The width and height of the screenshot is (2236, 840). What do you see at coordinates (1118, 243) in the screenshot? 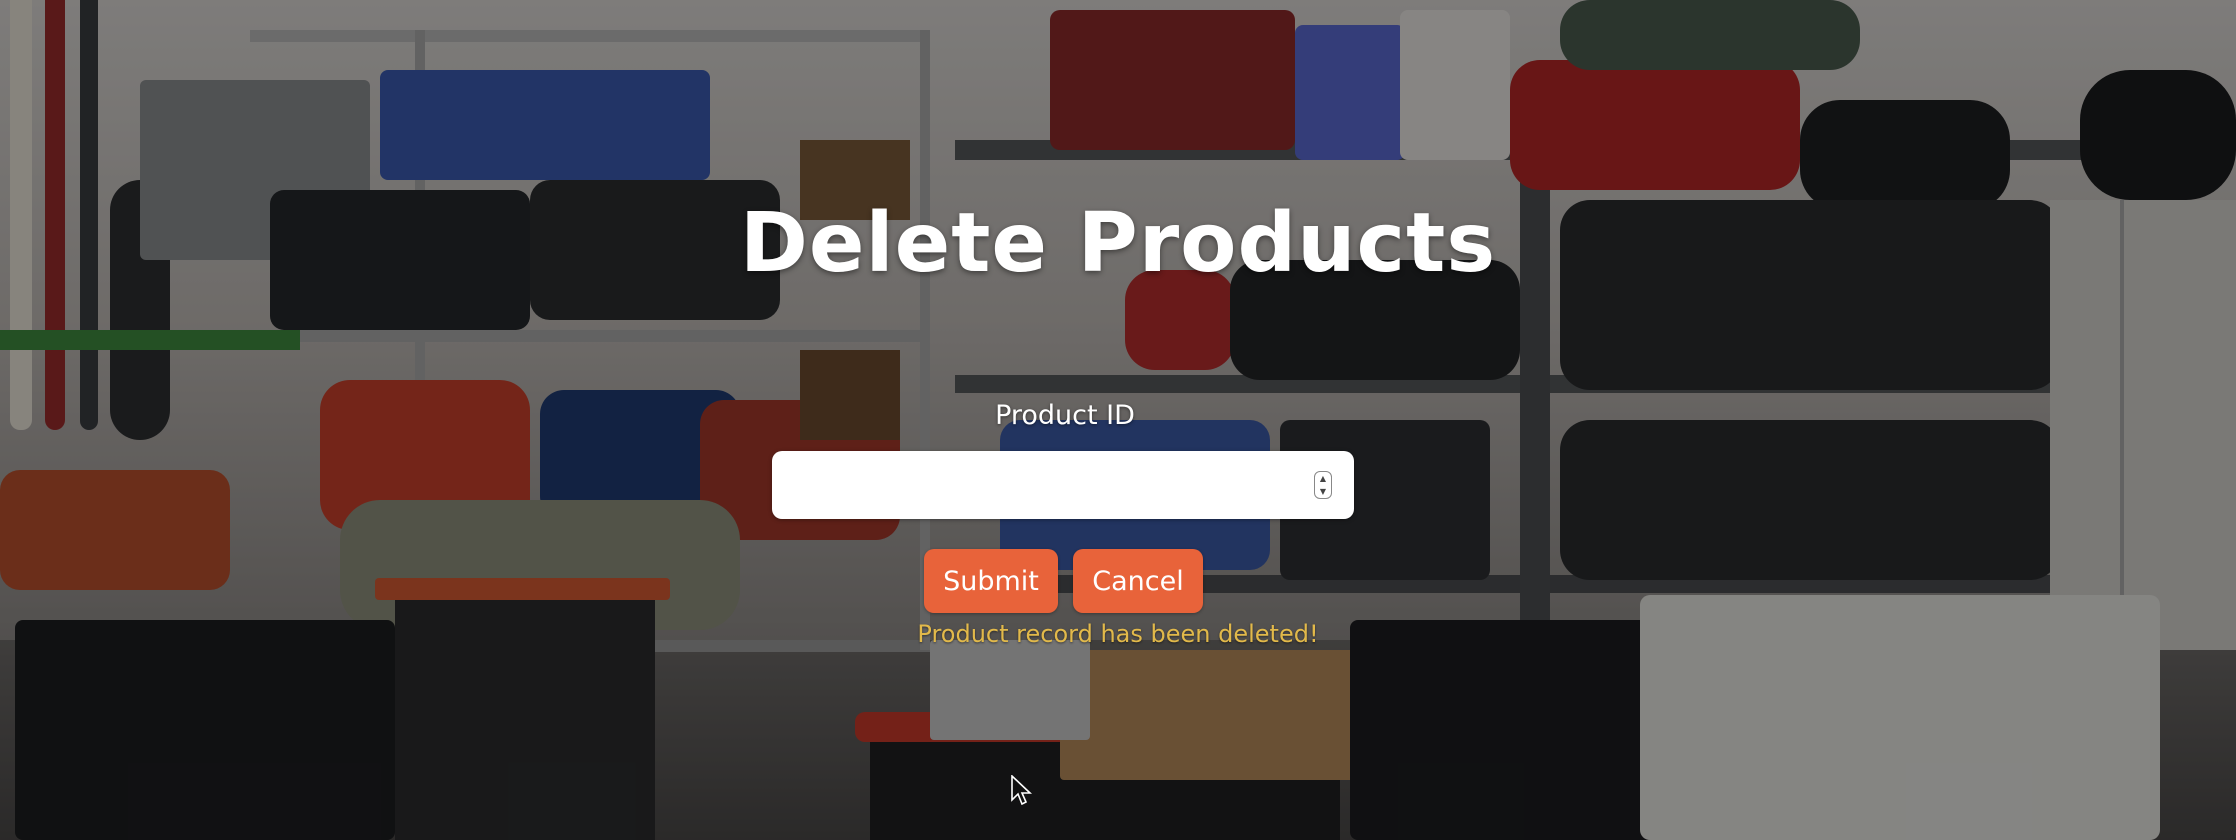
I see `page-title: Delete Products` at bounding box center [1118, 243].